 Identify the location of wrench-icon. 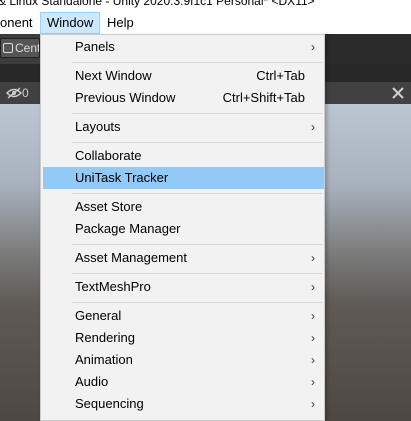
(398, 93).